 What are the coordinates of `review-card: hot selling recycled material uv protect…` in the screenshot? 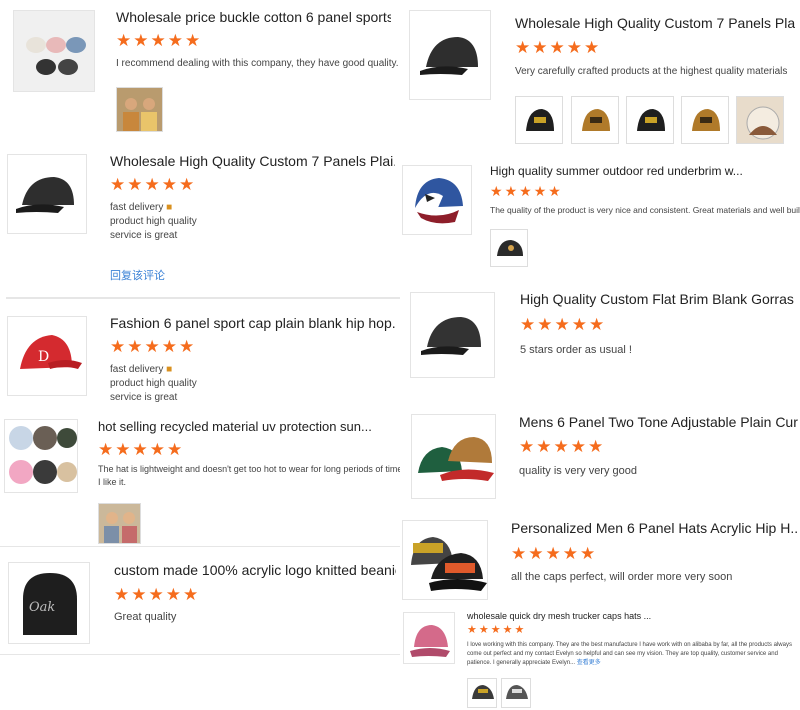 It's located at (200, 480).